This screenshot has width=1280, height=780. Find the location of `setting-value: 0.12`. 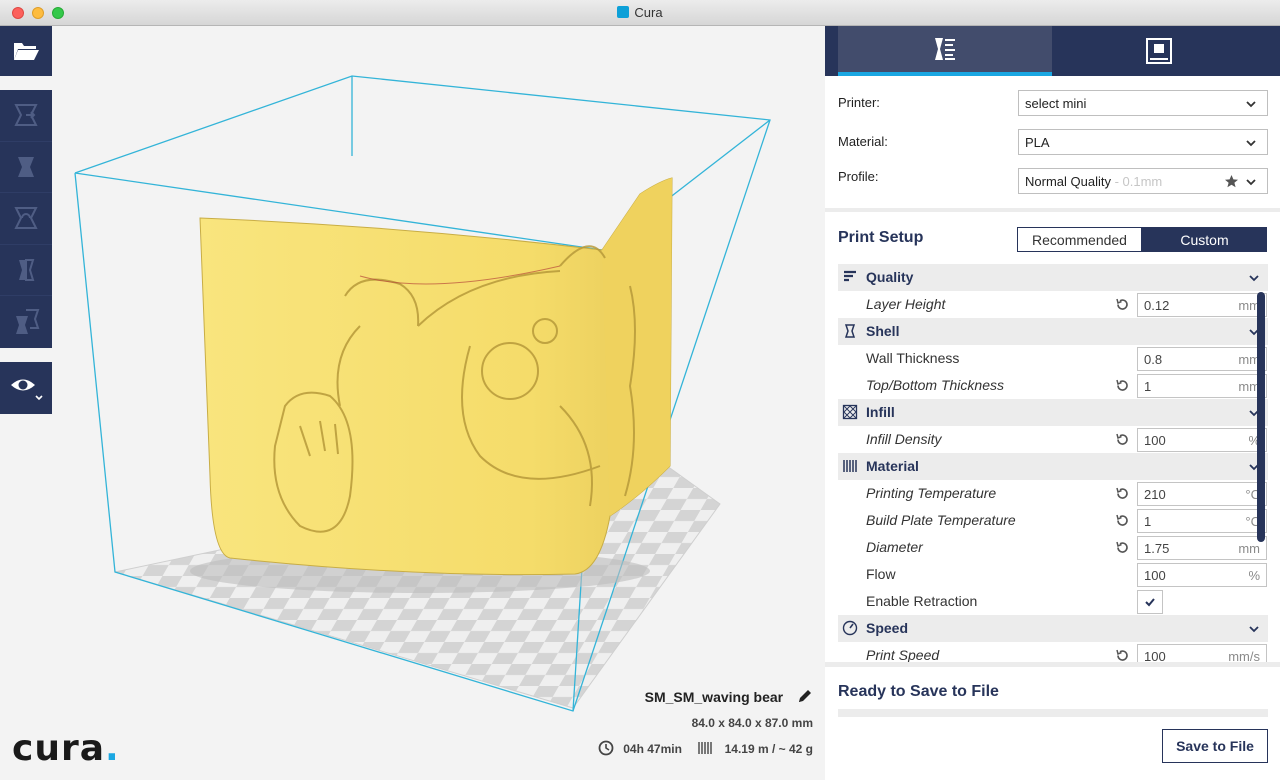

setting-value: 0.12 is located at coordinates (1157, 305).